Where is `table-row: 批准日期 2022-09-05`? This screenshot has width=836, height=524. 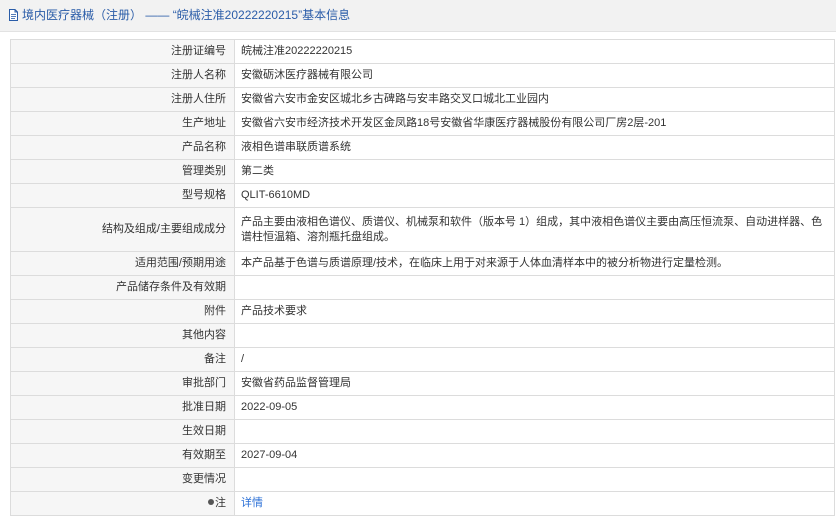 table-row: 批准日期 2022-09-05 is located at coordinates (422, 407).